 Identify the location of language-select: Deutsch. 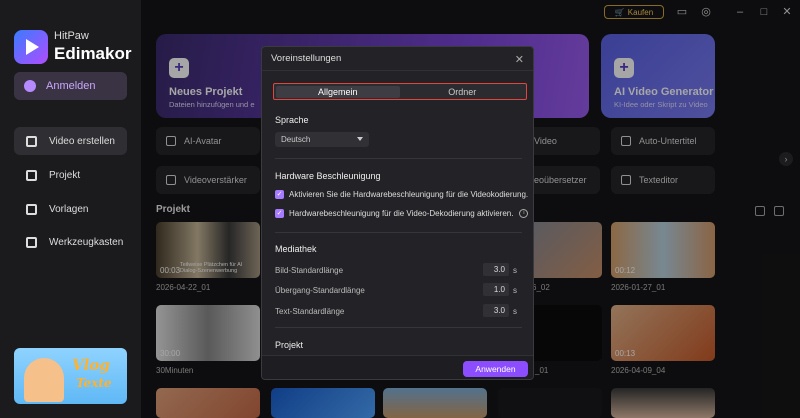
(322, 139).